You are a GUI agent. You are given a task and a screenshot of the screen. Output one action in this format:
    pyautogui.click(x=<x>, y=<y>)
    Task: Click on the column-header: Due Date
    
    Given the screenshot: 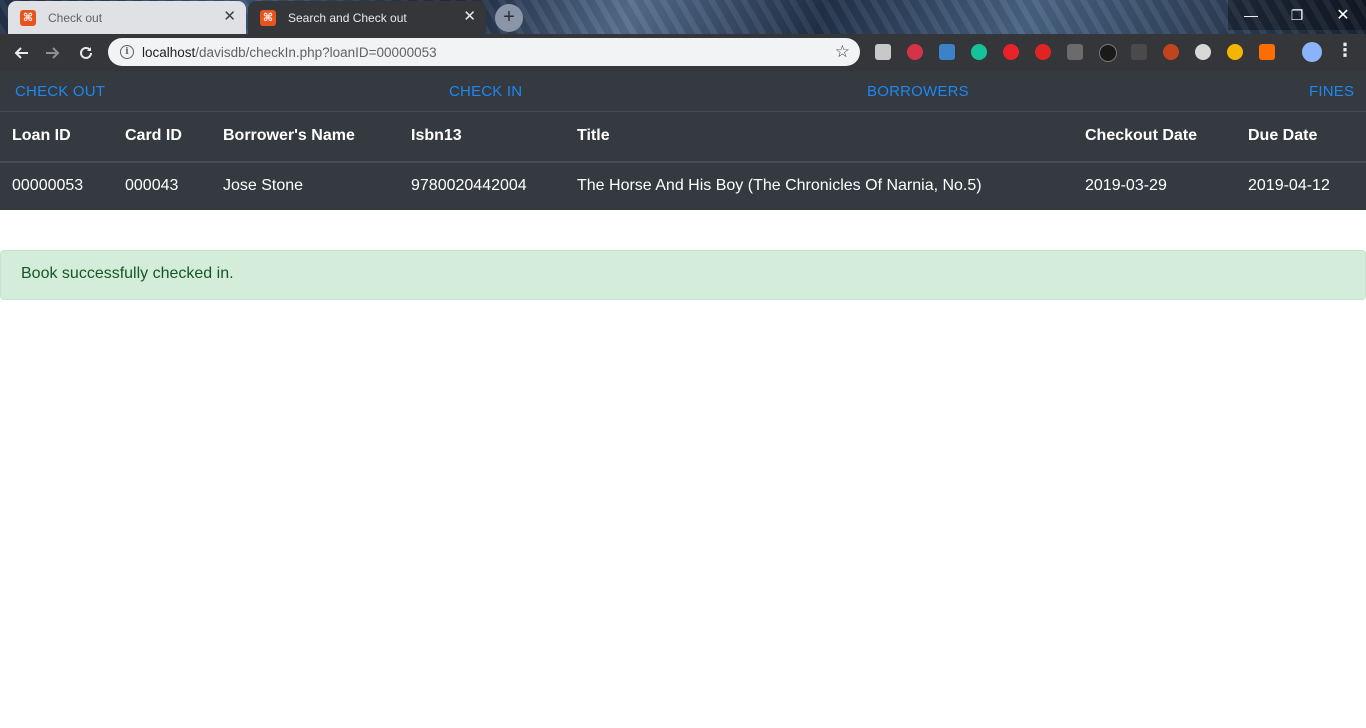 What is the action you would take?
    pyautogui.click(x=1301, y=137)
    